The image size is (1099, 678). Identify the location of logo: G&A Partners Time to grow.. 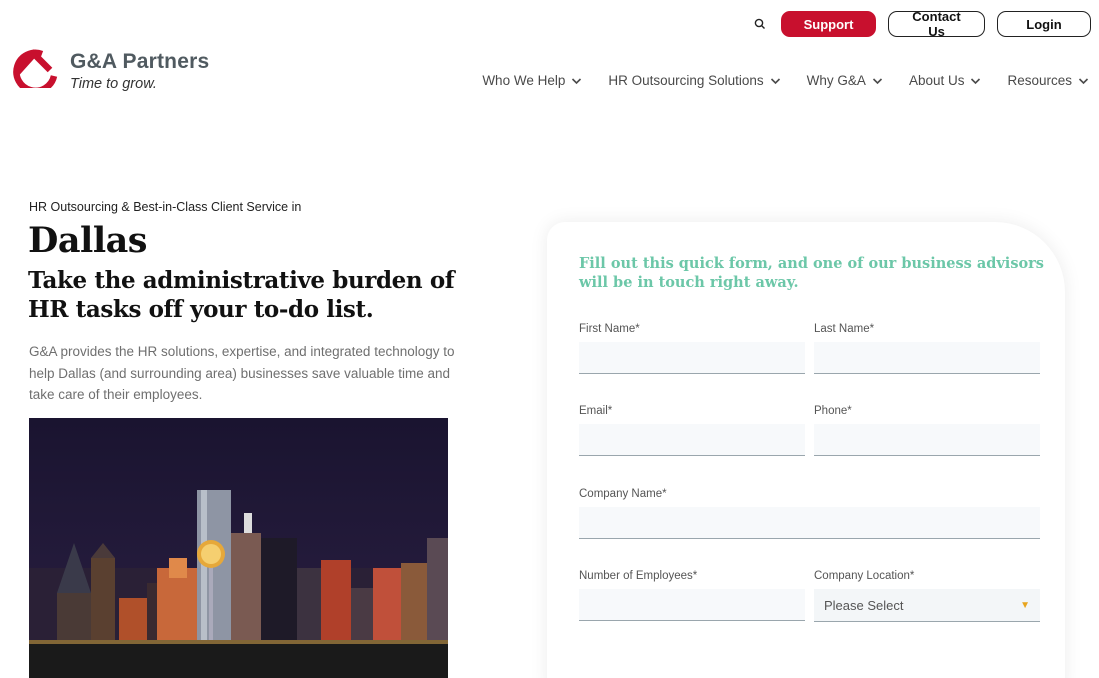
(105, 68).